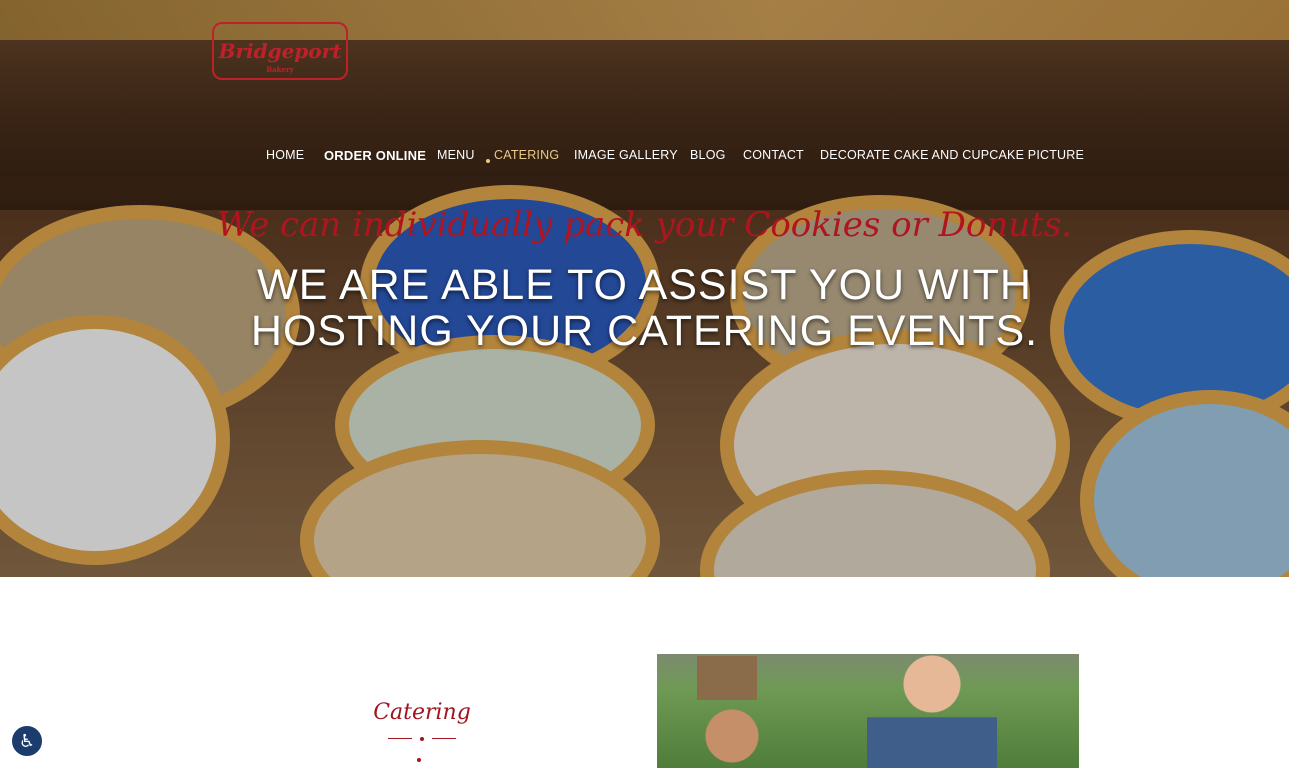 This screenshot has height=768, width=1289. Describe the element at coordinates (280, 69) in the screenshot. I see `logo-subtext: Bakery` at that location.